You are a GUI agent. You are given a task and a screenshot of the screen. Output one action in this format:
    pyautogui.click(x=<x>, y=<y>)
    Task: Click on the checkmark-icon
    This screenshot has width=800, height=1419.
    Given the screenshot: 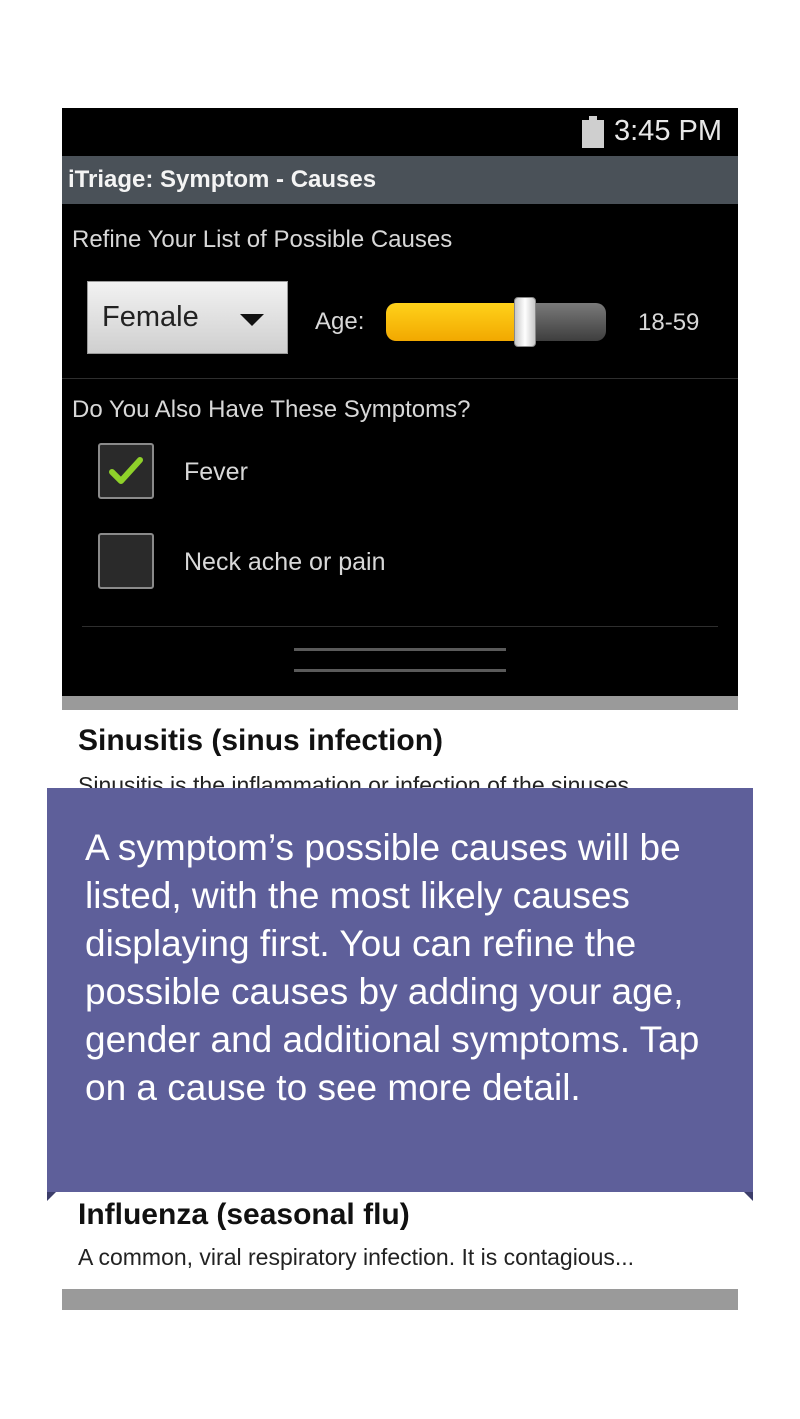 What is the action you would take?
    pyautogui.click(x=126, y=470)
    